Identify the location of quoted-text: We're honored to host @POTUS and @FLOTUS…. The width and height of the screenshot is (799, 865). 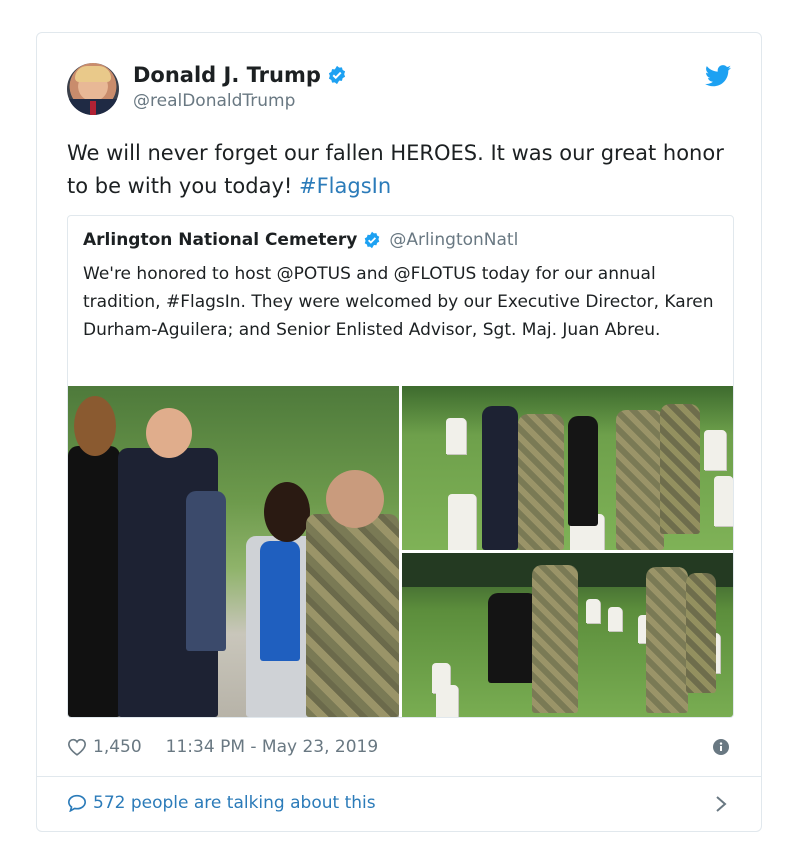
(398, 302).